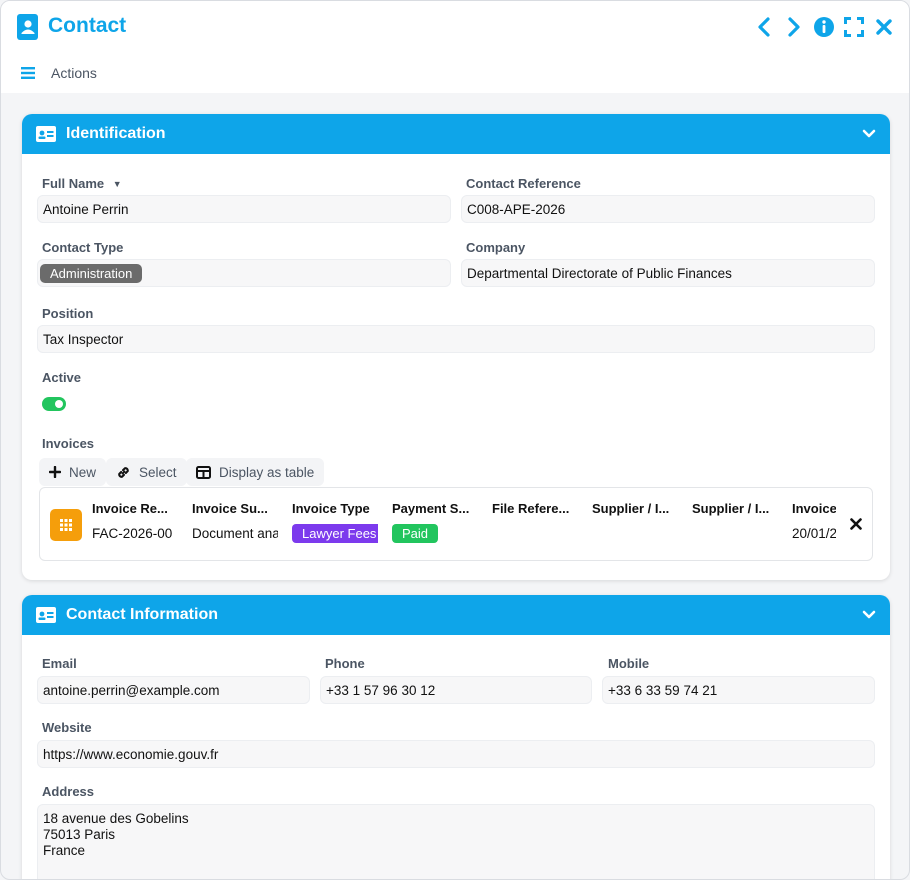 The height and width of the screenshot is (880, 910). I want to click on invoice-col-type-header: Invoice Type, so click(331, 508).